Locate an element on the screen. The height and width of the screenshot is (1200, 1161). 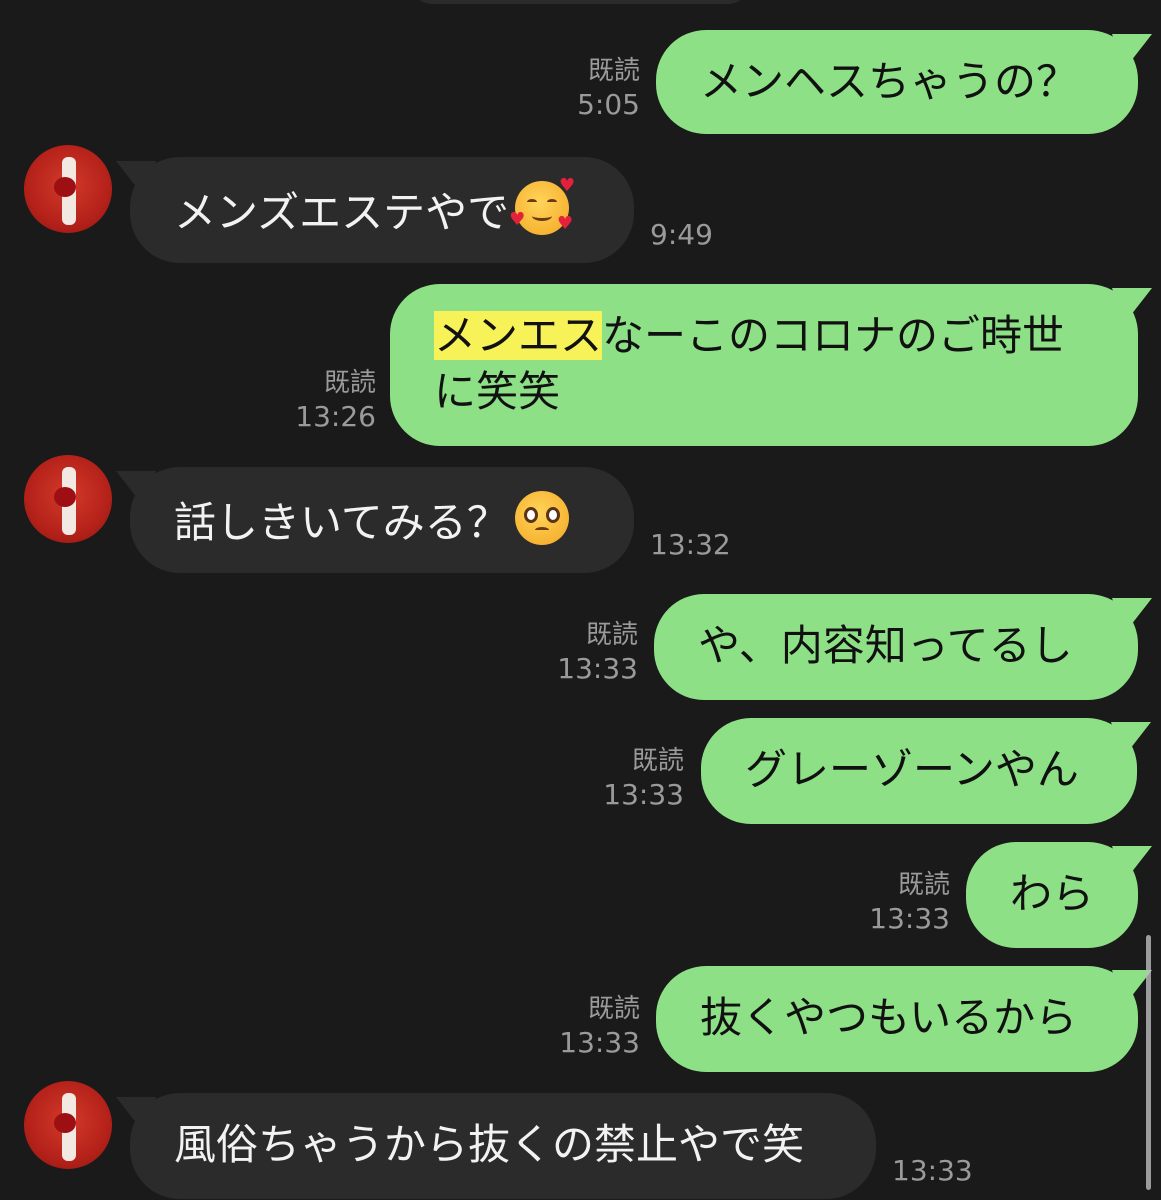
highlighted-text: メンエス is located at coordinates (518, 335).